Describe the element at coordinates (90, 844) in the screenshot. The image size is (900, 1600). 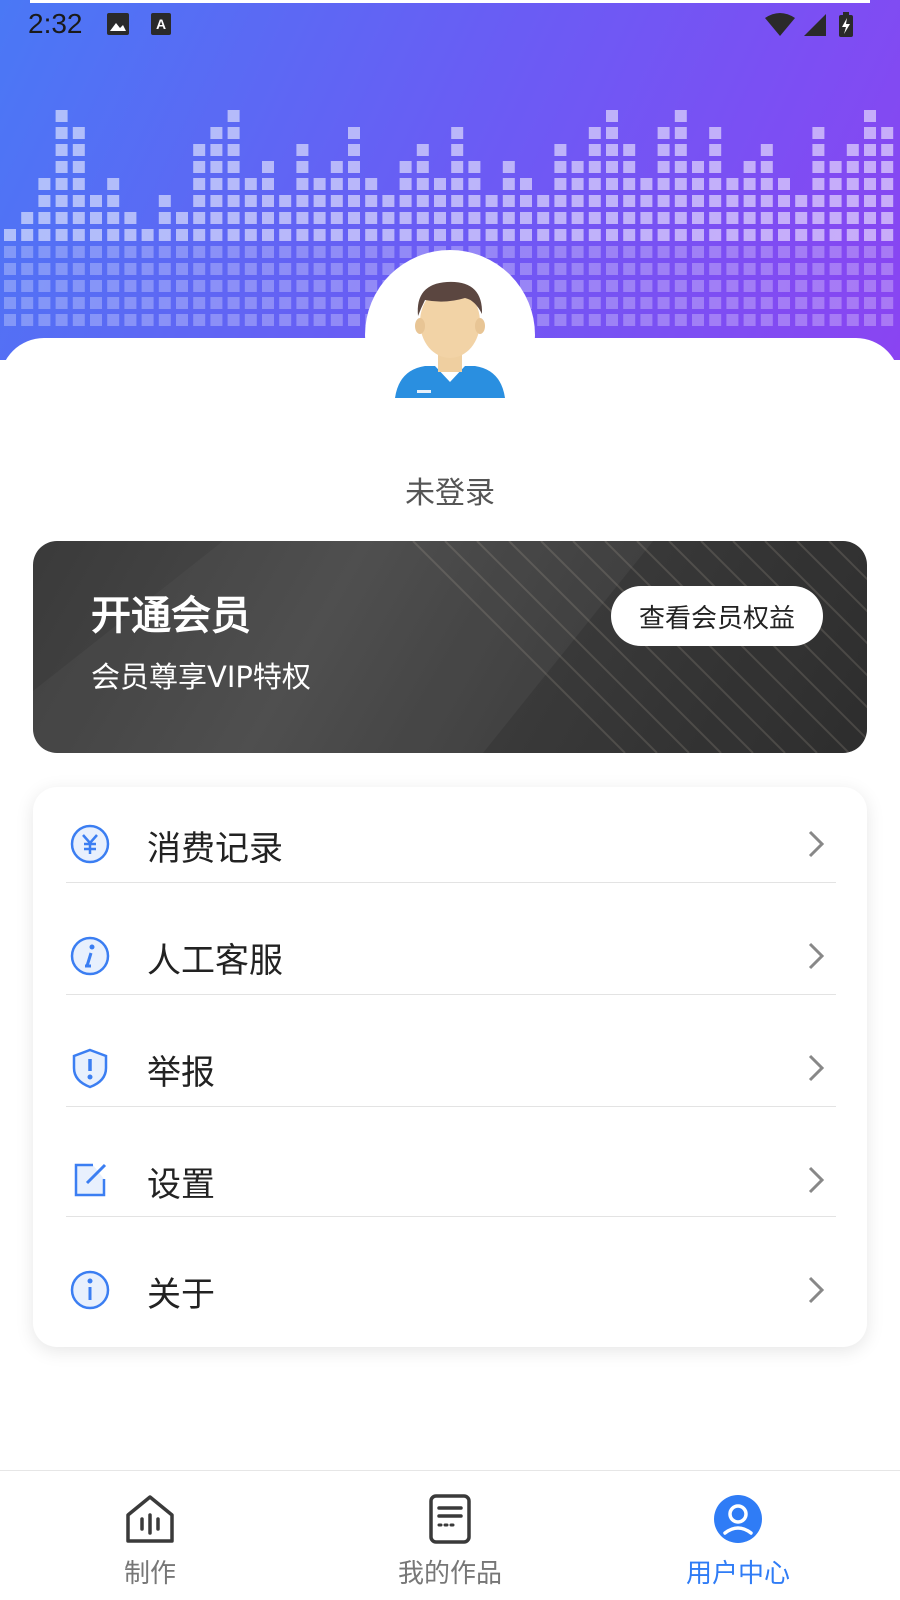
I see `yuan-icon` at that location.